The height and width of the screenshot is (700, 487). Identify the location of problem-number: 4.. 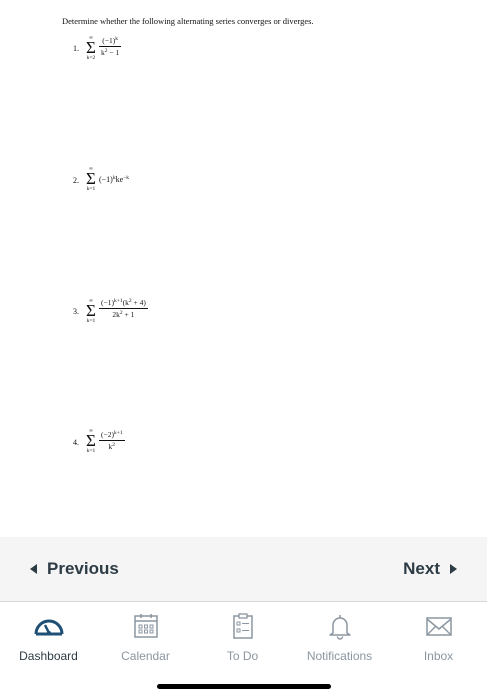
(76, 442).